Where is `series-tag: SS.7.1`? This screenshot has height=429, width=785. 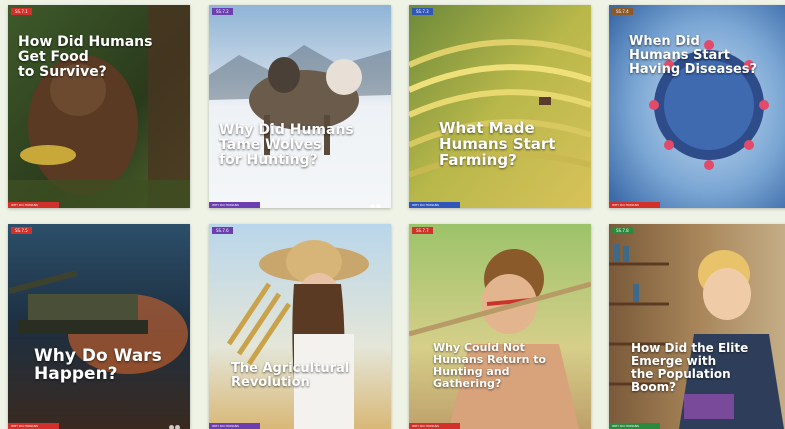
series-tag: SS.7.1 is located at coordinates (21, 11).